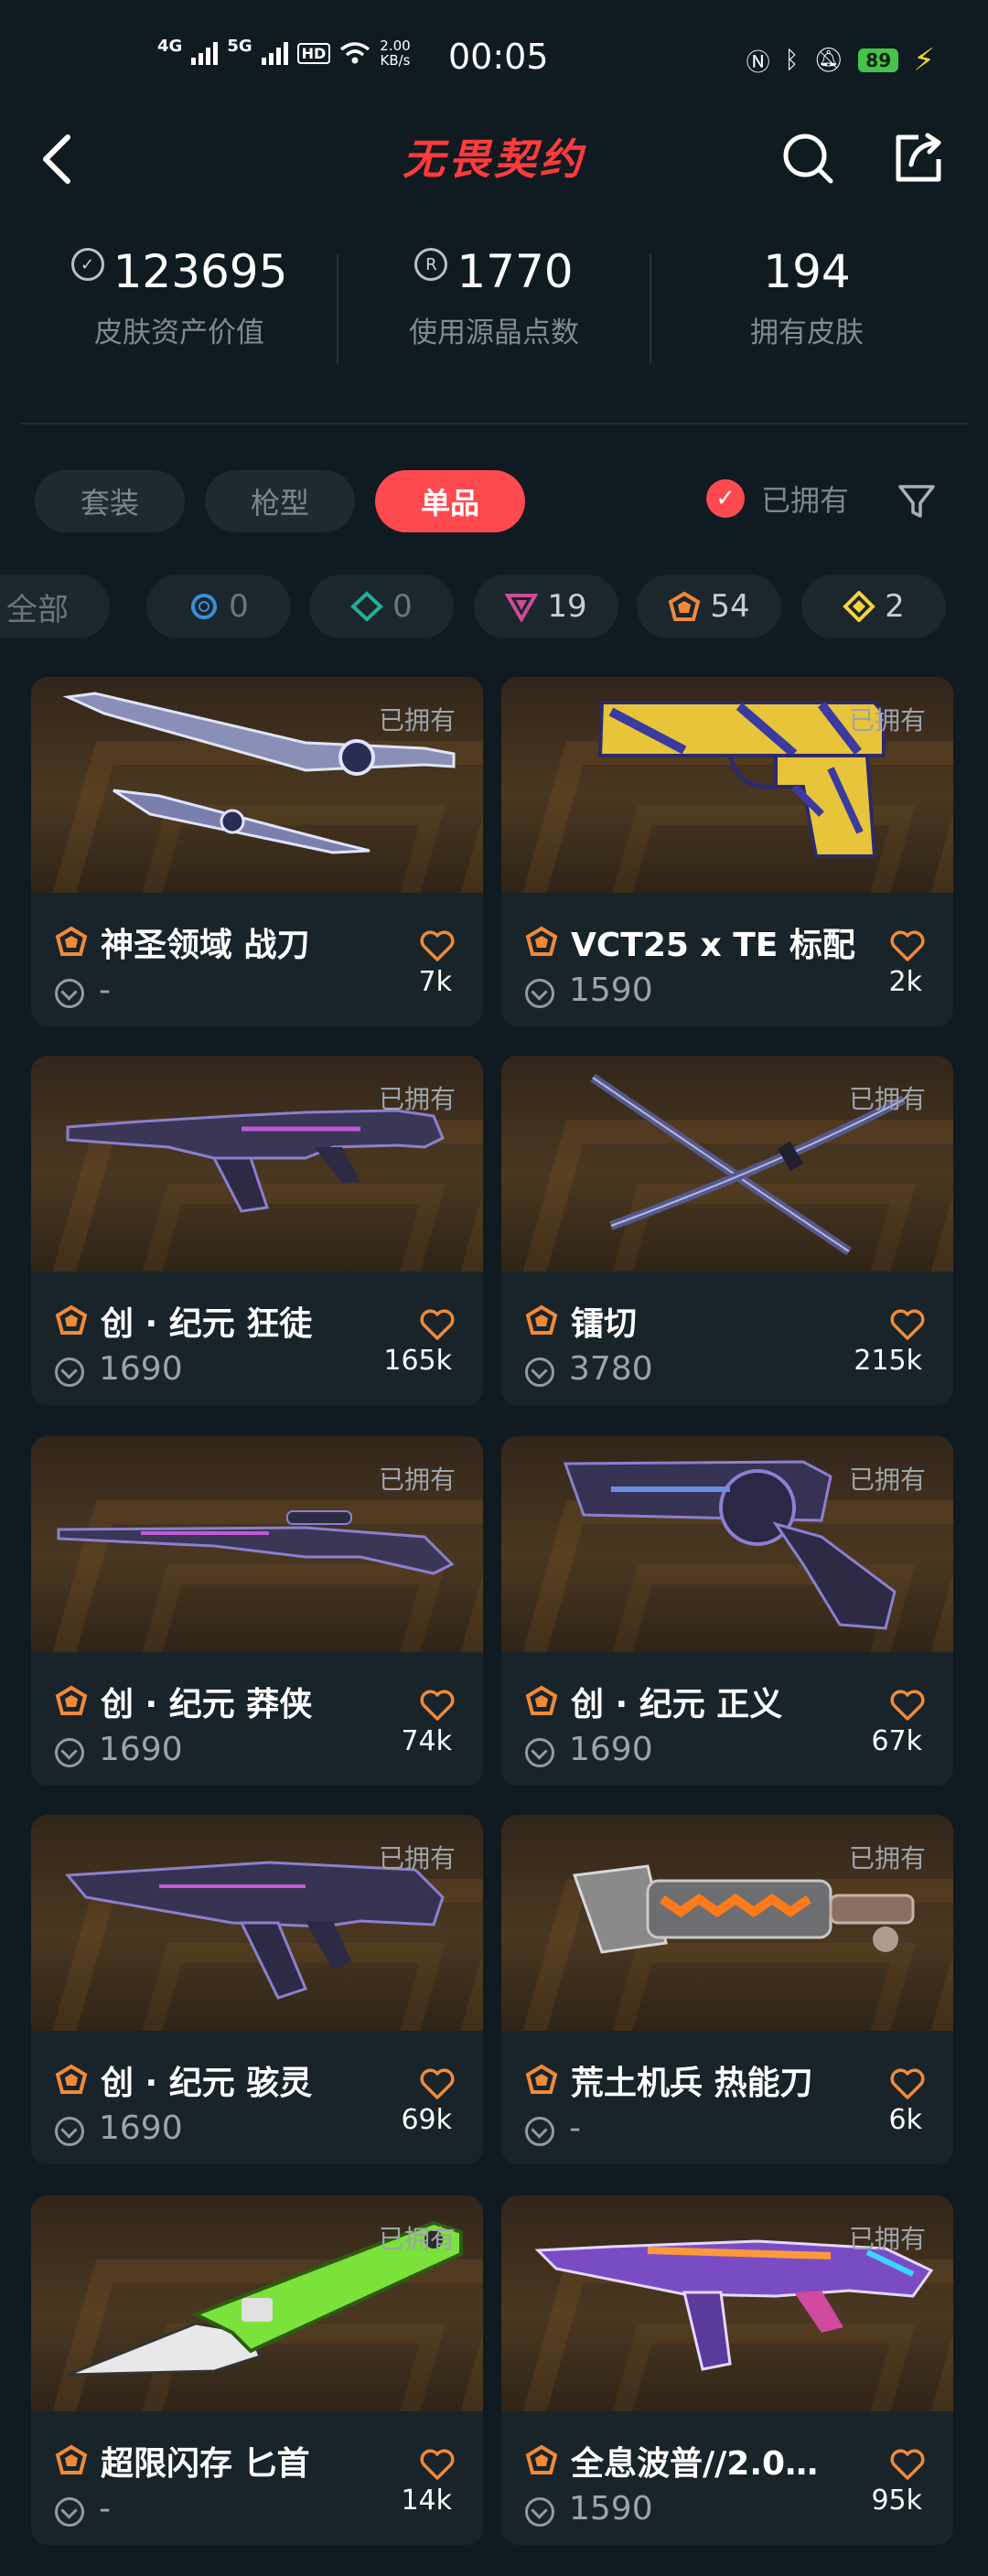 The image size is (988, 2576). I want to click on skin-name: 超限闪存 匕首, so click(206, 2464).